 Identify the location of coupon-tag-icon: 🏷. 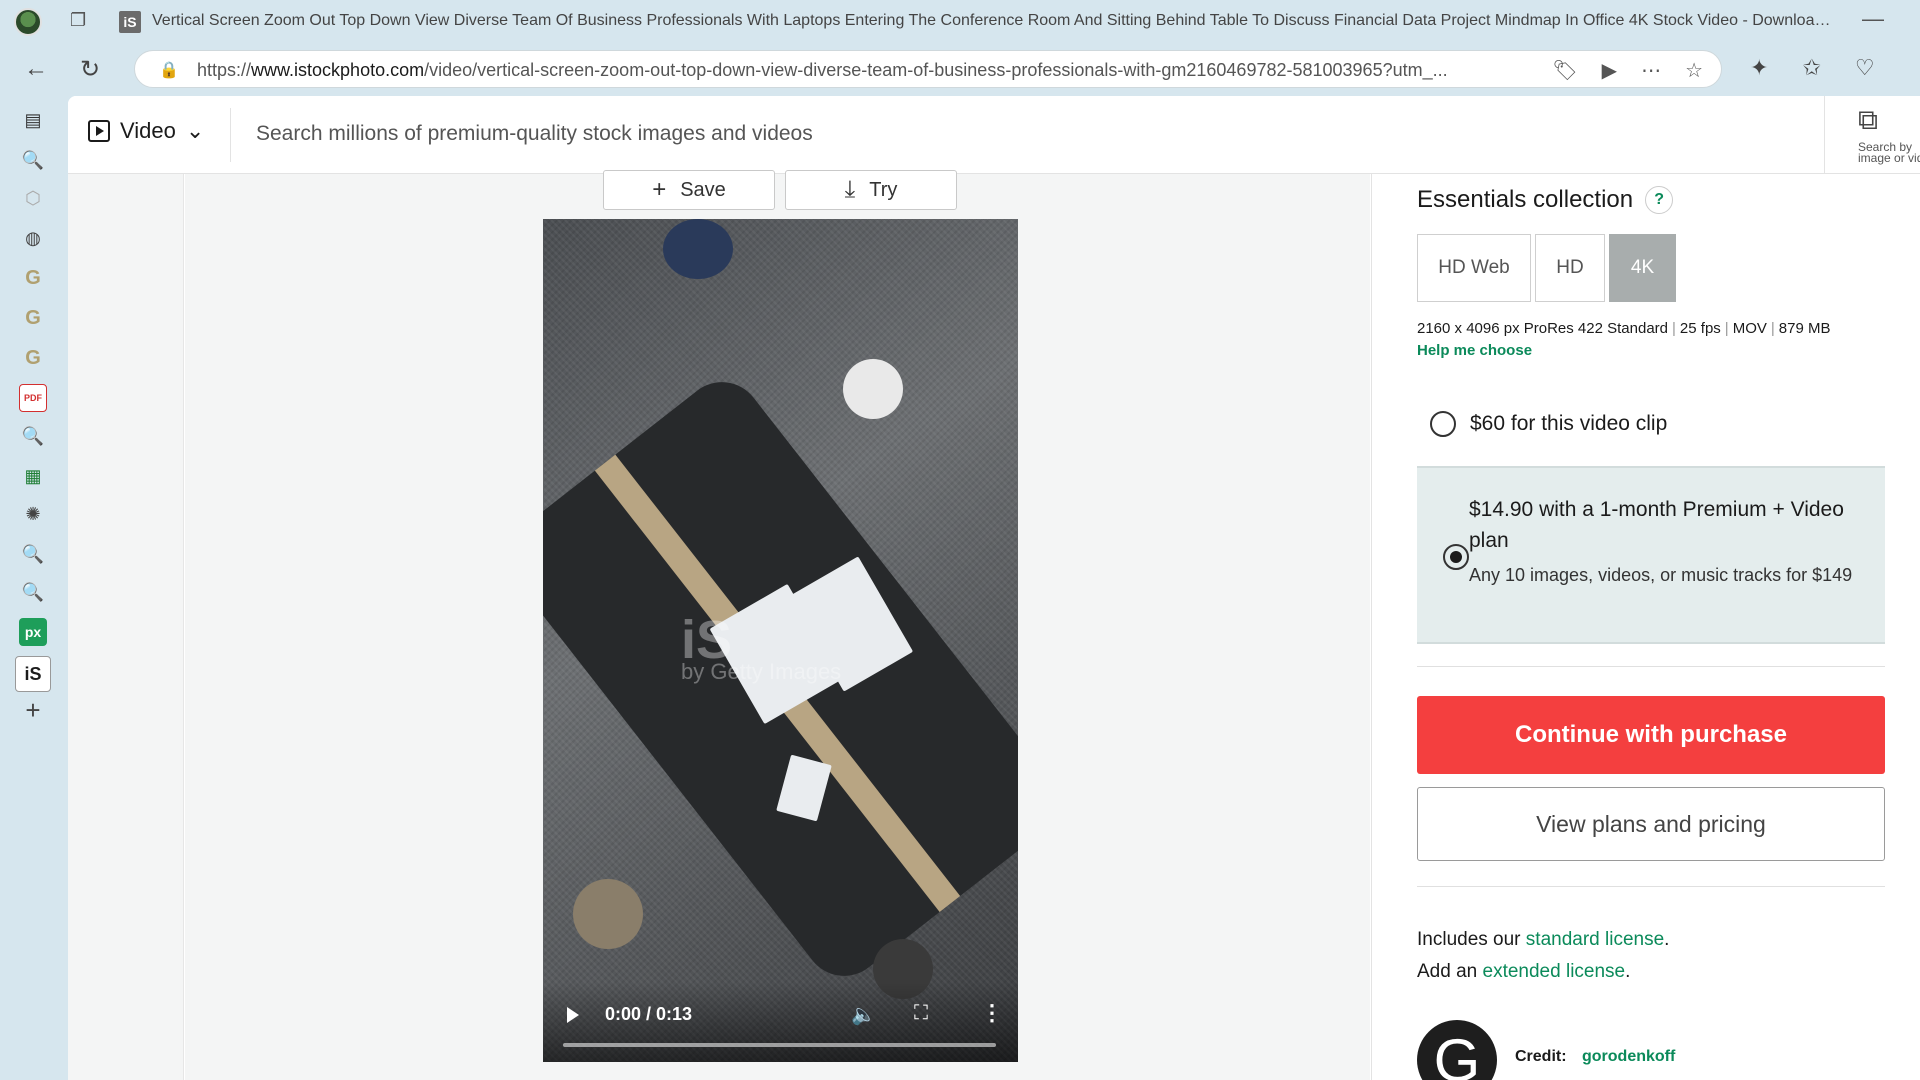
(1564, 70).